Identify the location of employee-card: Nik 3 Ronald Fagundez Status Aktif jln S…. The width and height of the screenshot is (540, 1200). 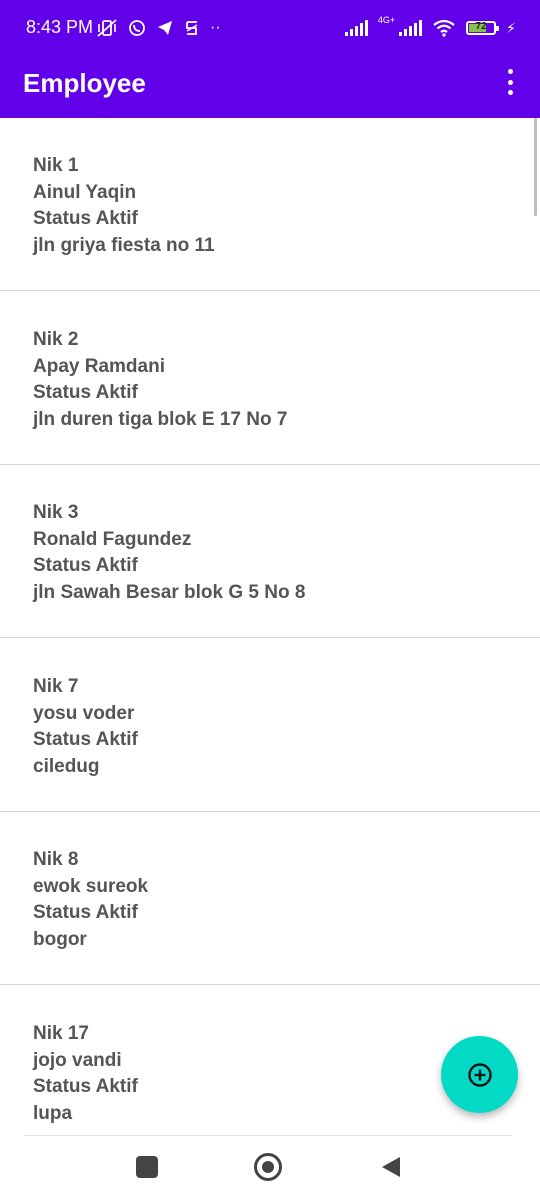
(270, 551).